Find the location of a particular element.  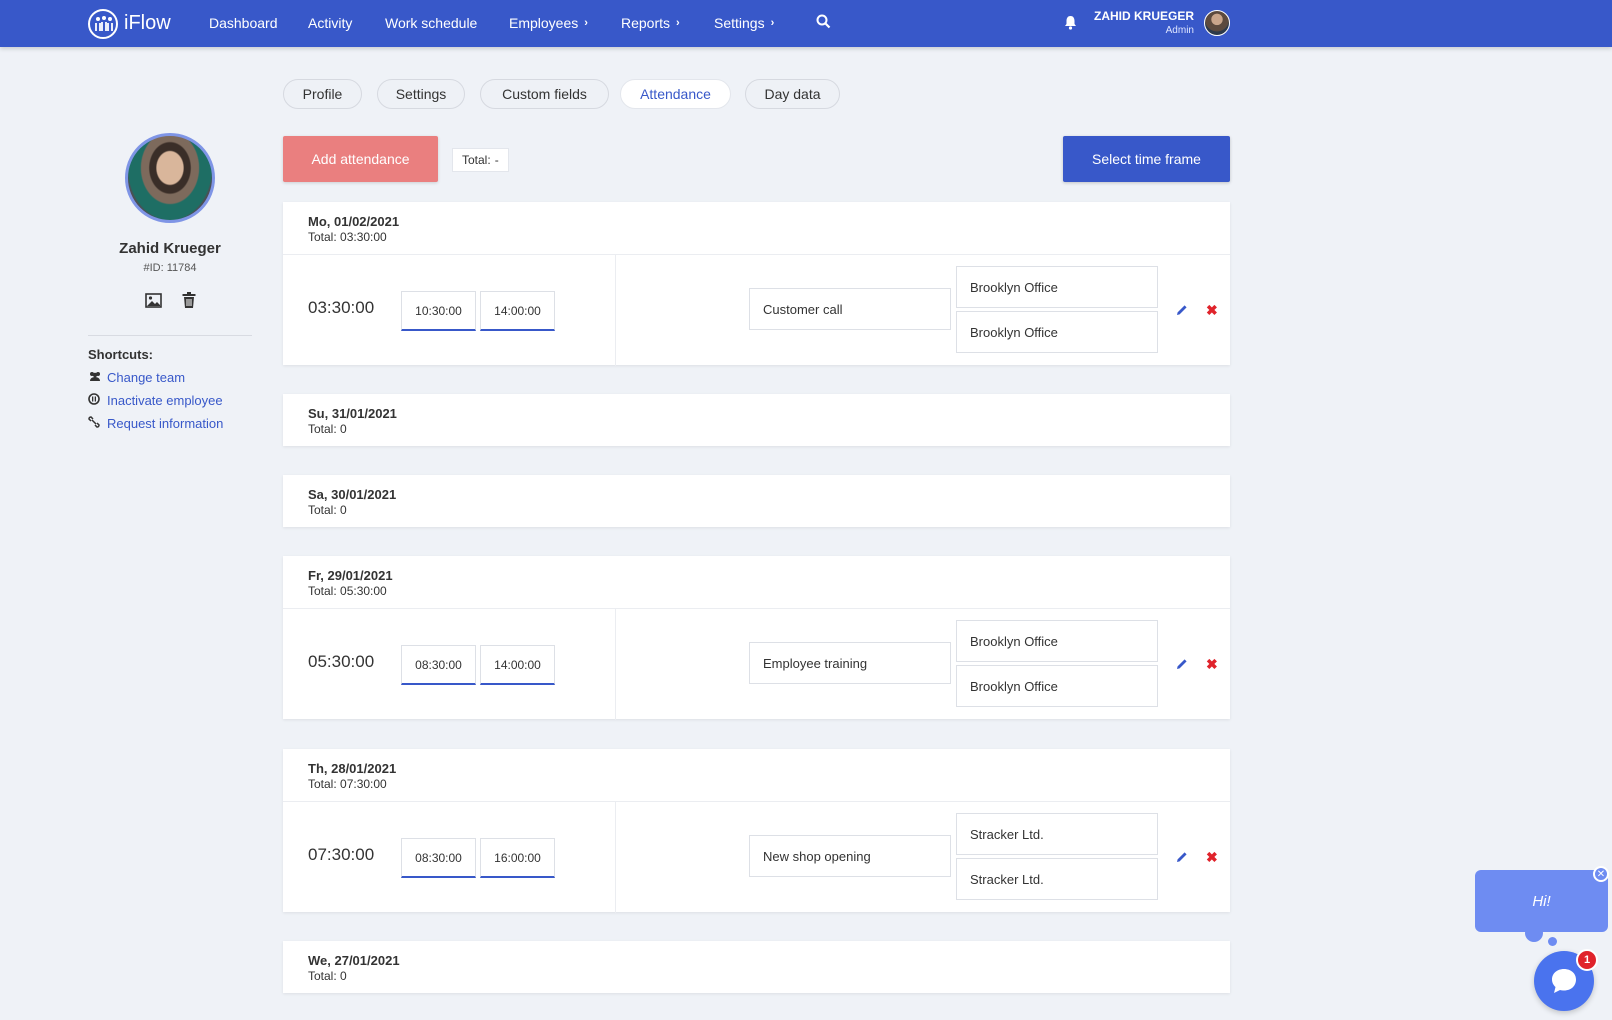

shortcut-request-label: Request information is located at coordinates (165, 423).